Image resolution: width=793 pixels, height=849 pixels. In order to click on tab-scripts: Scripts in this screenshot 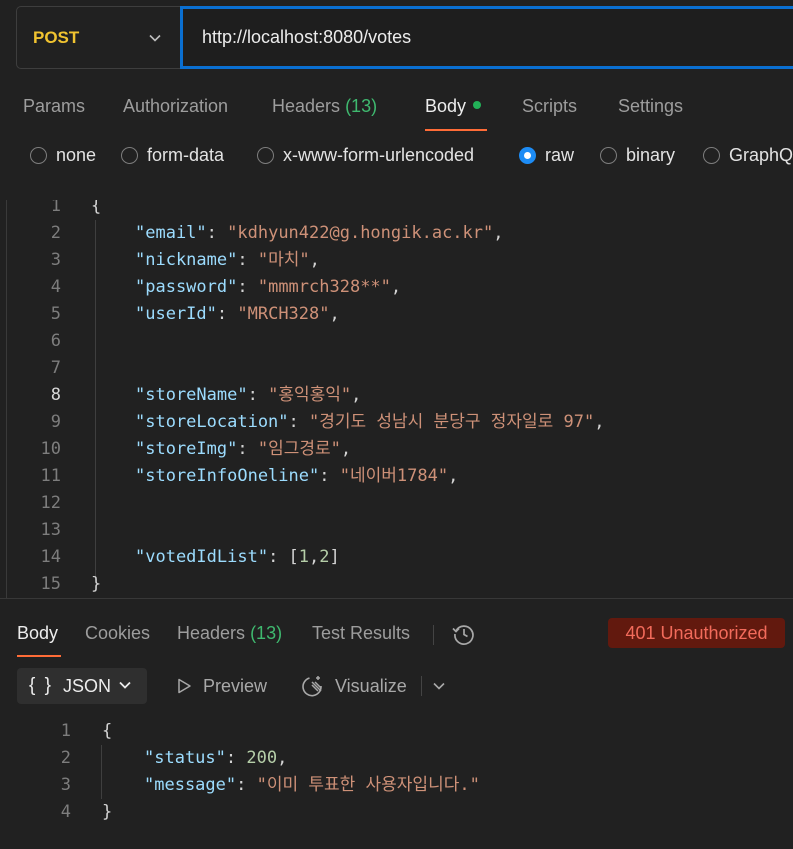, I will do `click(549, 106)`.